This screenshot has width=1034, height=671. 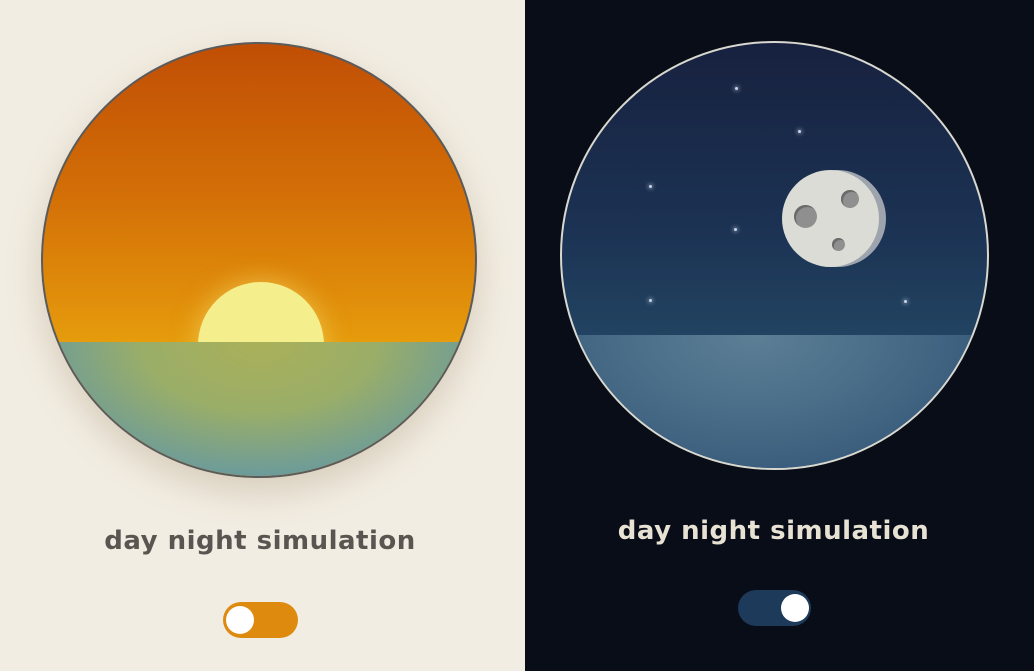 I want to click on night-sea, so click(x=774, y=401).